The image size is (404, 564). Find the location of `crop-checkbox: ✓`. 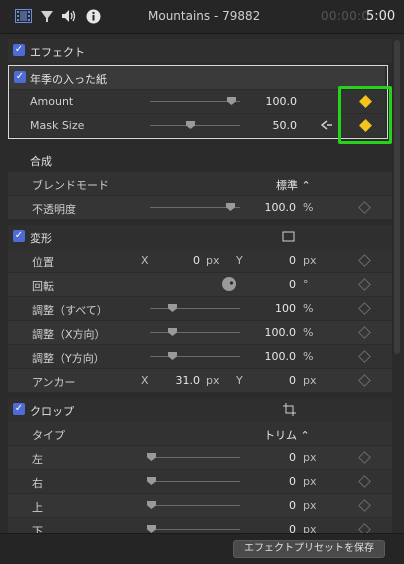

crop-checkbox: ✓ is located at coordinates (19, 409).